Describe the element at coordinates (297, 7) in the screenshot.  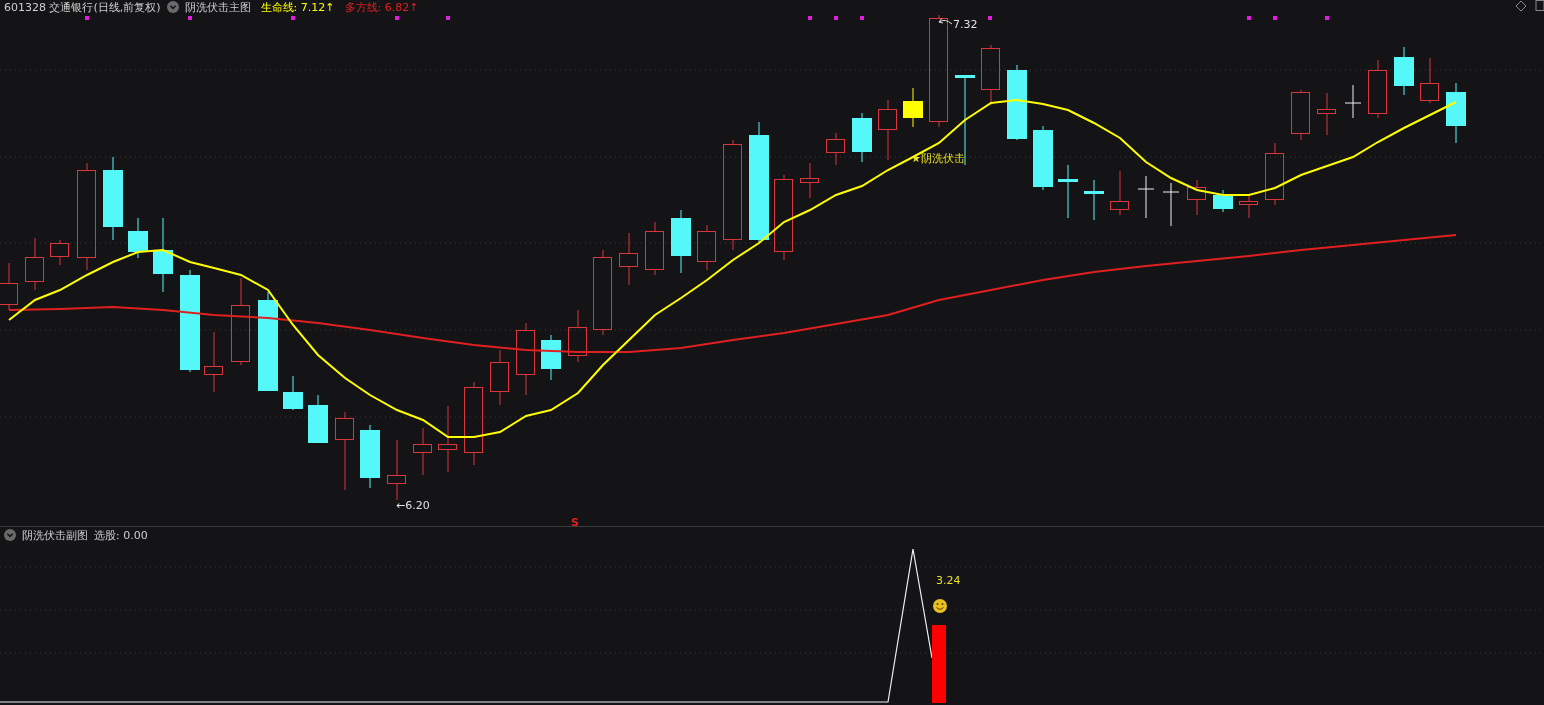
I see `indicator-value: 生命线: 7.12↑` at that location.